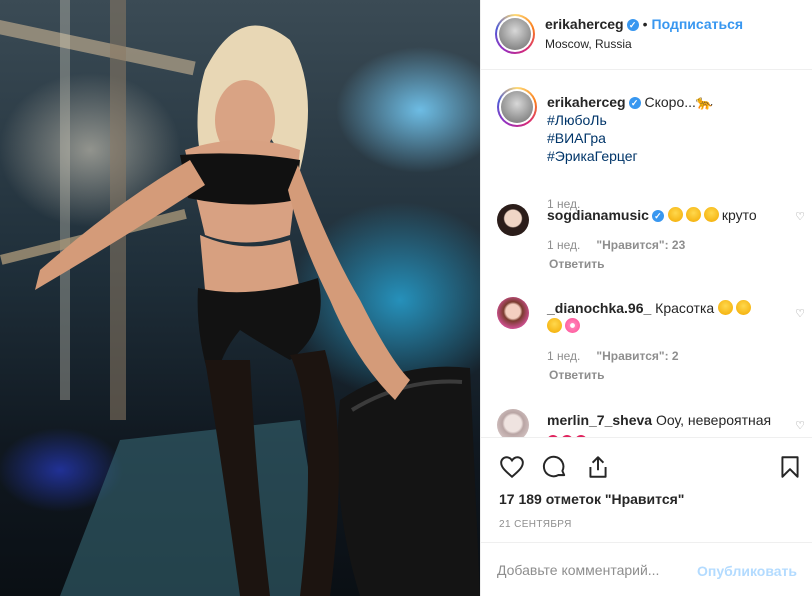 The height and width of the screenshot is (596, 812). What do you see at coordinates (739, 215) in the screenshot?
I see `comment-body: круто` at bounding box center [739, 215].